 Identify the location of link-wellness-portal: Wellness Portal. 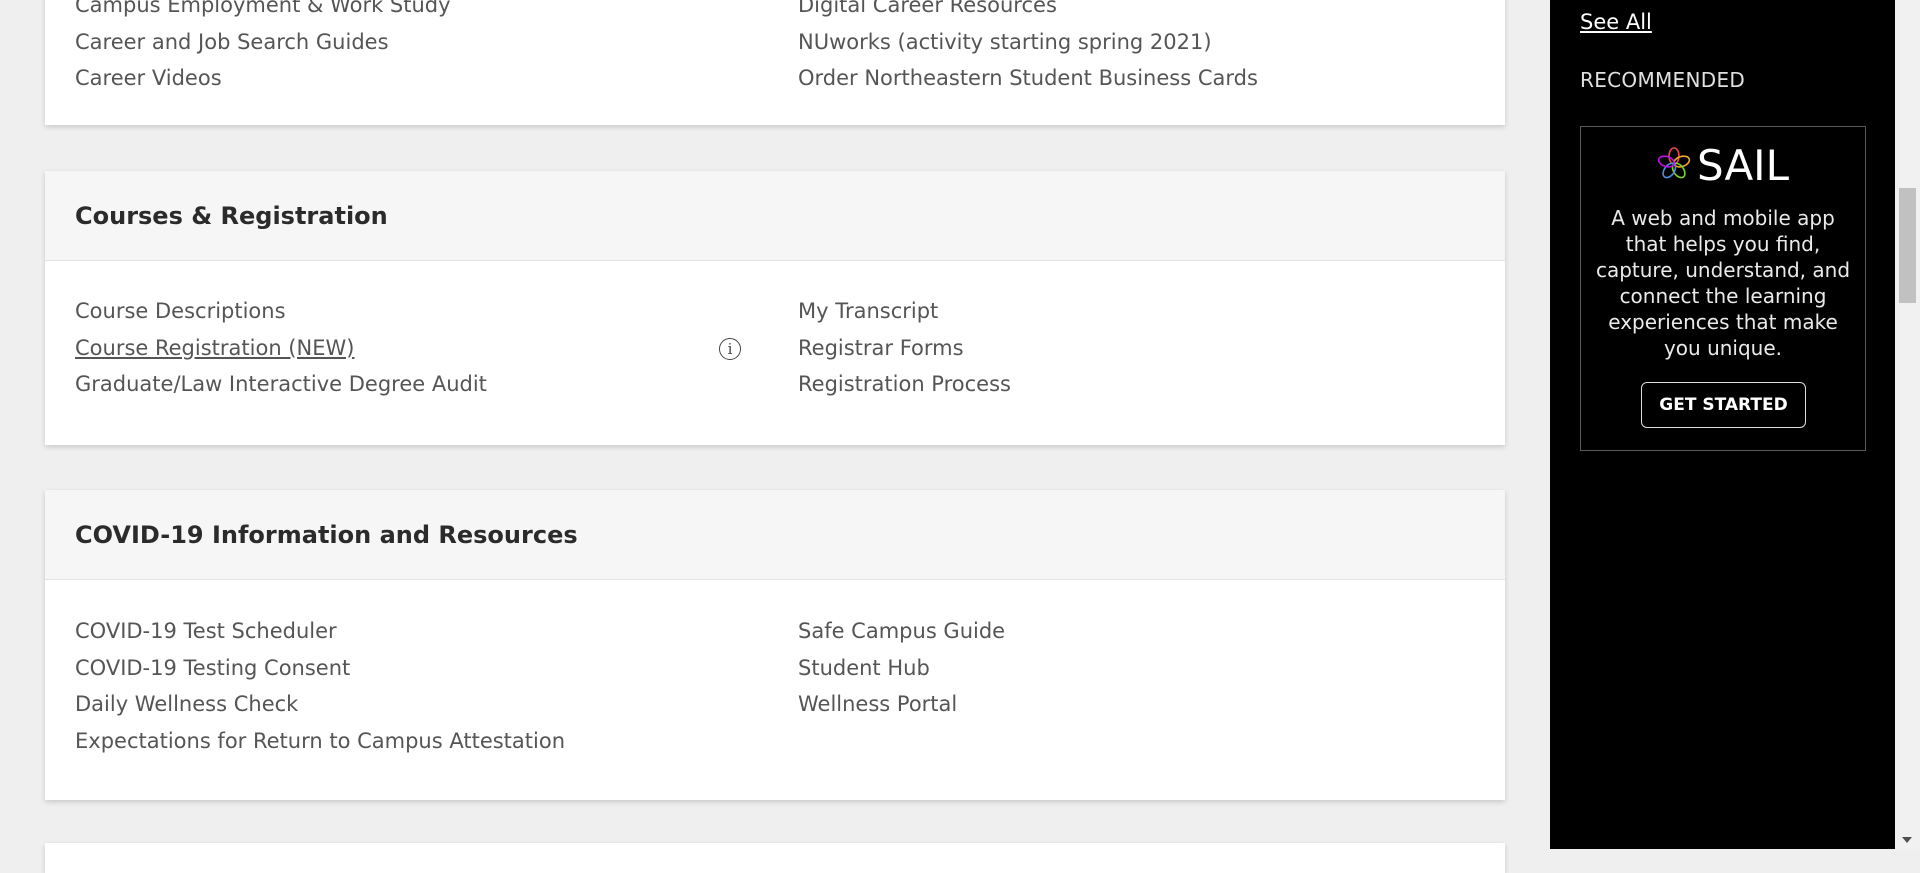
(901, 704).